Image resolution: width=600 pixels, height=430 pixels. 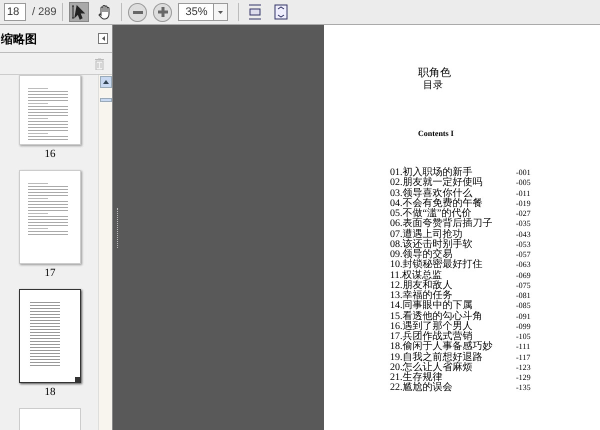 I want to click on page-reference: -011, so click(x=523, y=193).